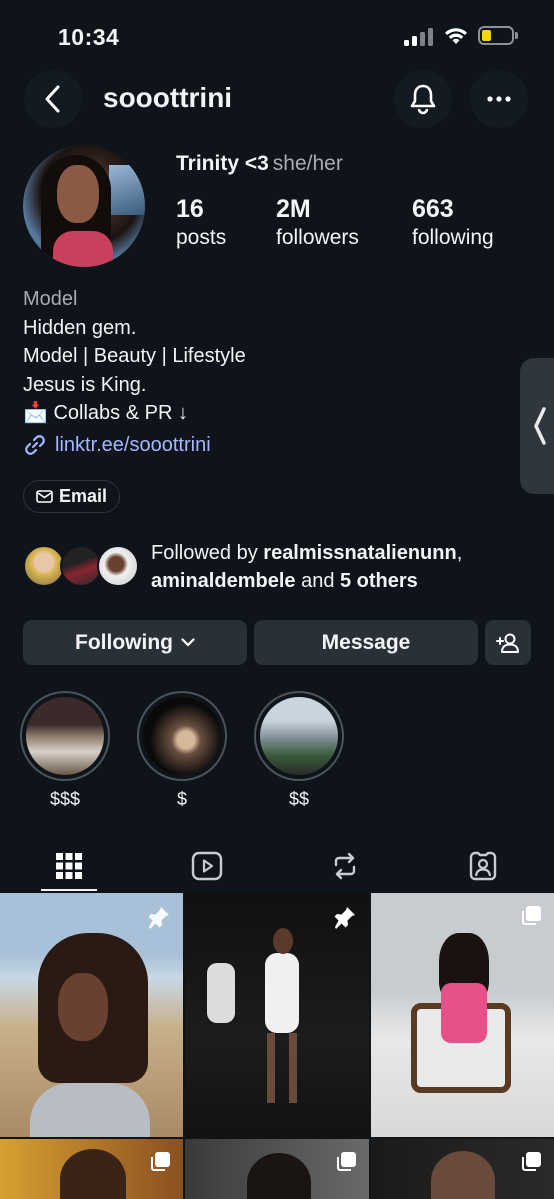 The height and width of the screenshot is (1199, 554). Describe the element at coordinates (80, 327) in the screenshot. I see `bio-line: Hidden gem.` at that location.